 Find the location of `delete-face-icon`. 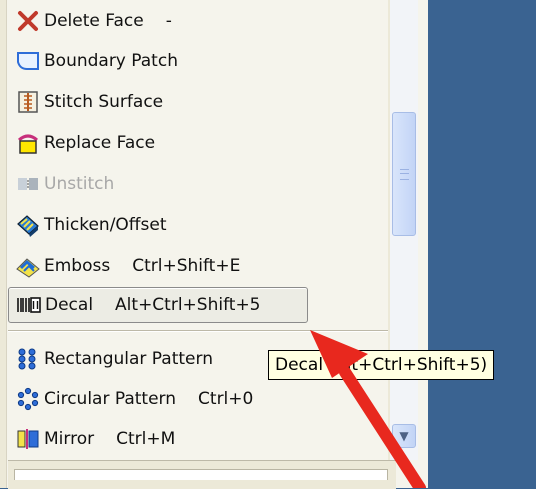

delete-face-icon is located at coordinates (28, 21).